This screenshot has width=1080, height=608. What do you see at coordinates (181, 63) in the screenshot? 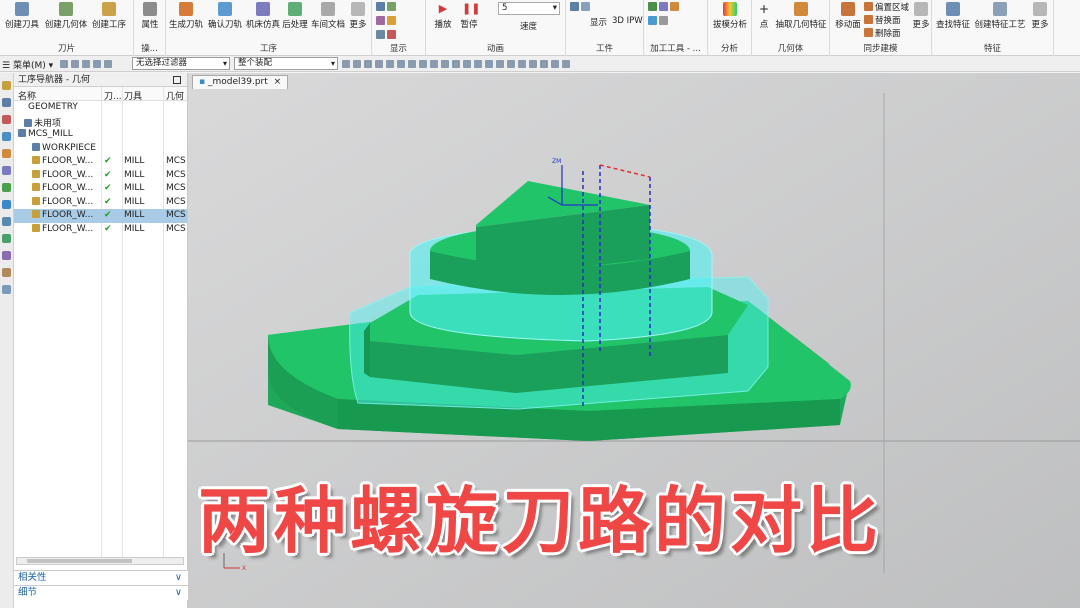
I see `selection-filter-dropdown: 无选择过滤器 ▾` at bounding box center [181, 63].